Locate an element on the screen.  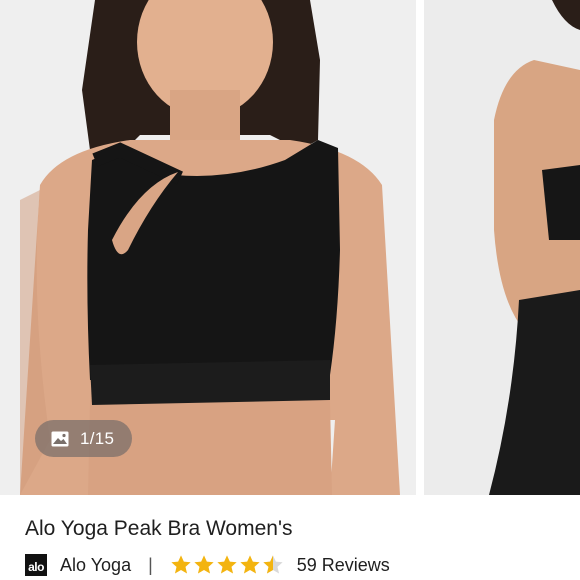
image-icon is located at coordinates (60, 439).